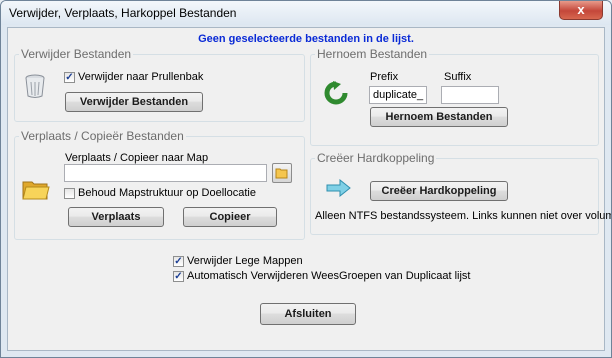 Image resolution: width=612 pixels, height=358 pixels. I want to click on keep-structure-label: Behoud Mapstruktuur op Doellocatie, so click(167, 193).